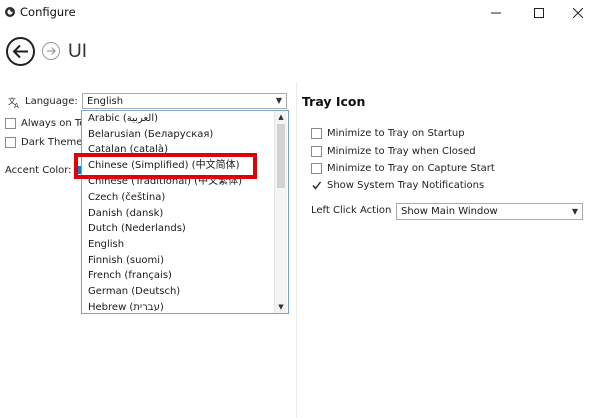  I want to click on language-option: Czech (čeština), so click(126, 198).